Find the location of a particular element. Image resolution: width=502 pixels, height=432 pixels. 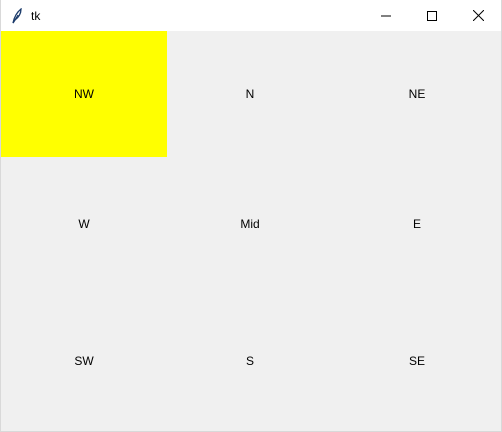

maximize-button is located at coordinates (432, 15).